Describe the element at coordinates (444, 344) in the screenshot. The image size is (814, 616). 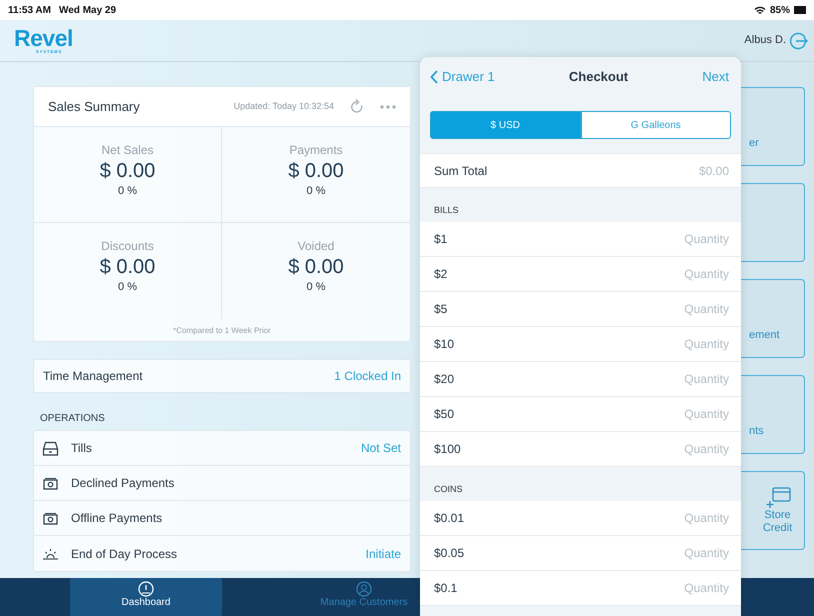
I see `denomination-label: $10` at that location.